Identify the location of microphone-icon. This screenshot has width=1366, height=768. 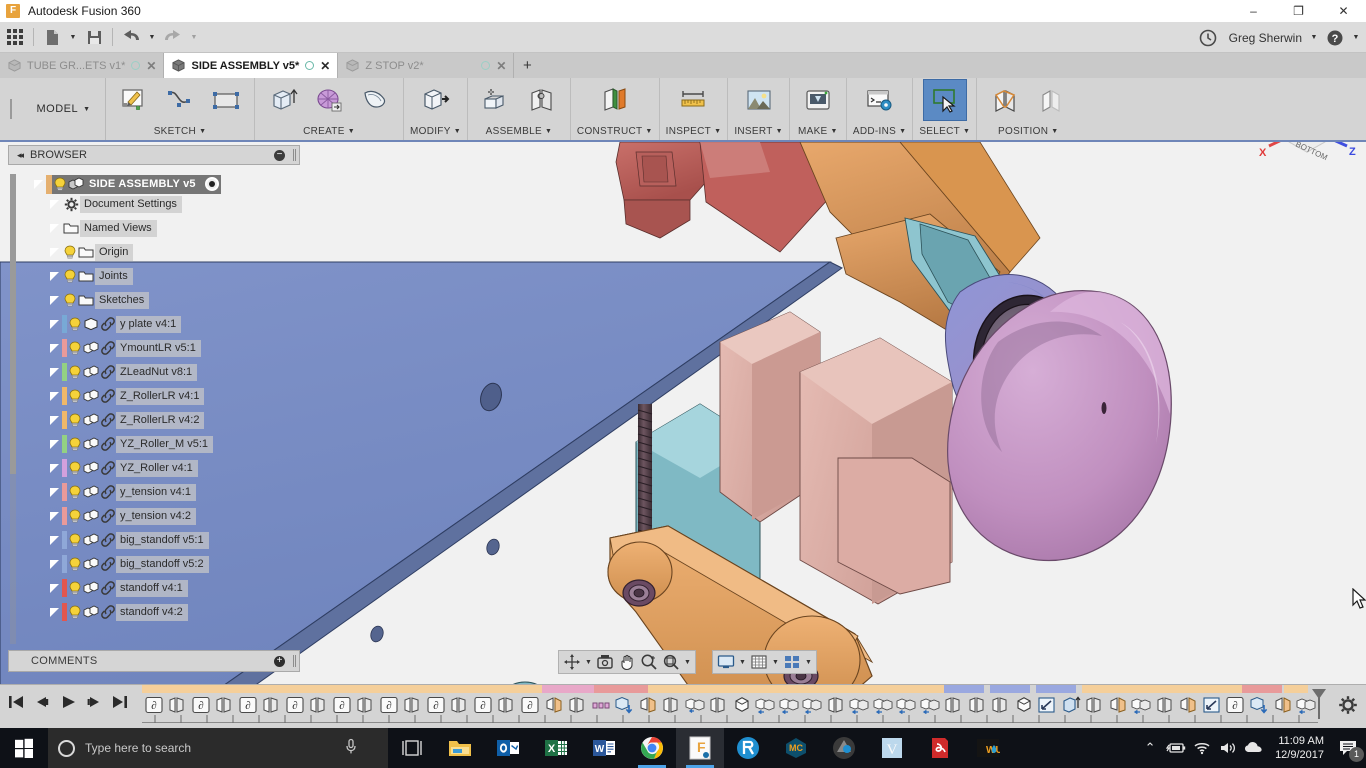
(351, 748).